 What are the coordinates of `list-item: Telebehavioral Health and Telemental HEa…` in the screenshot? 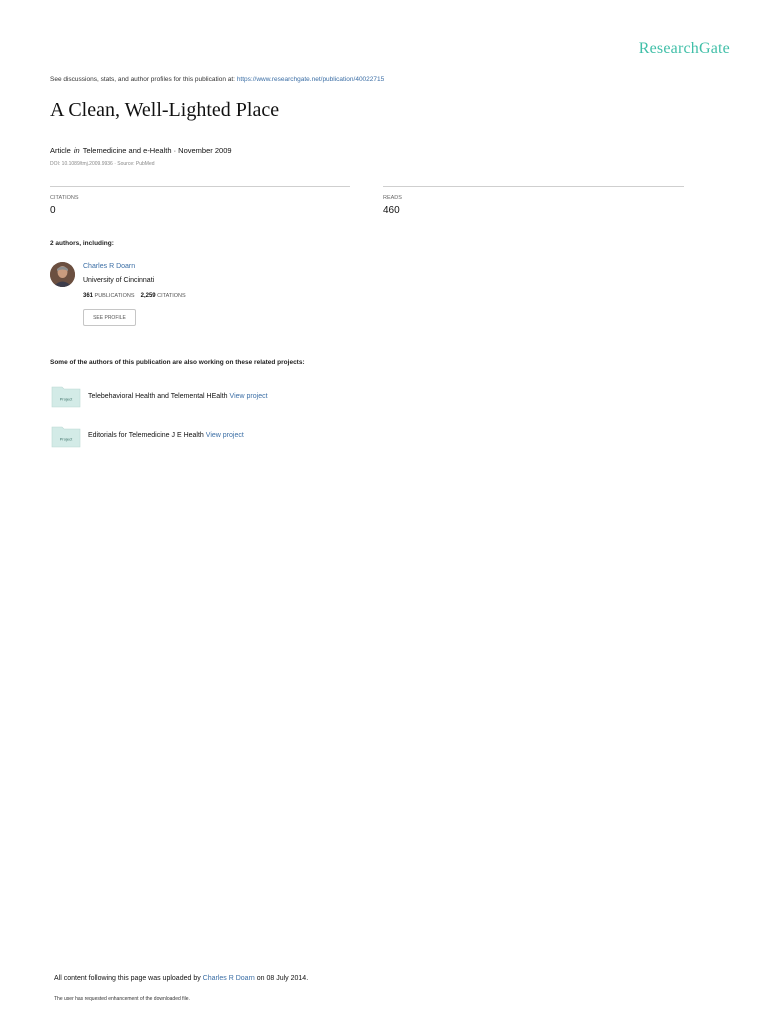 It's located at (178, 396).